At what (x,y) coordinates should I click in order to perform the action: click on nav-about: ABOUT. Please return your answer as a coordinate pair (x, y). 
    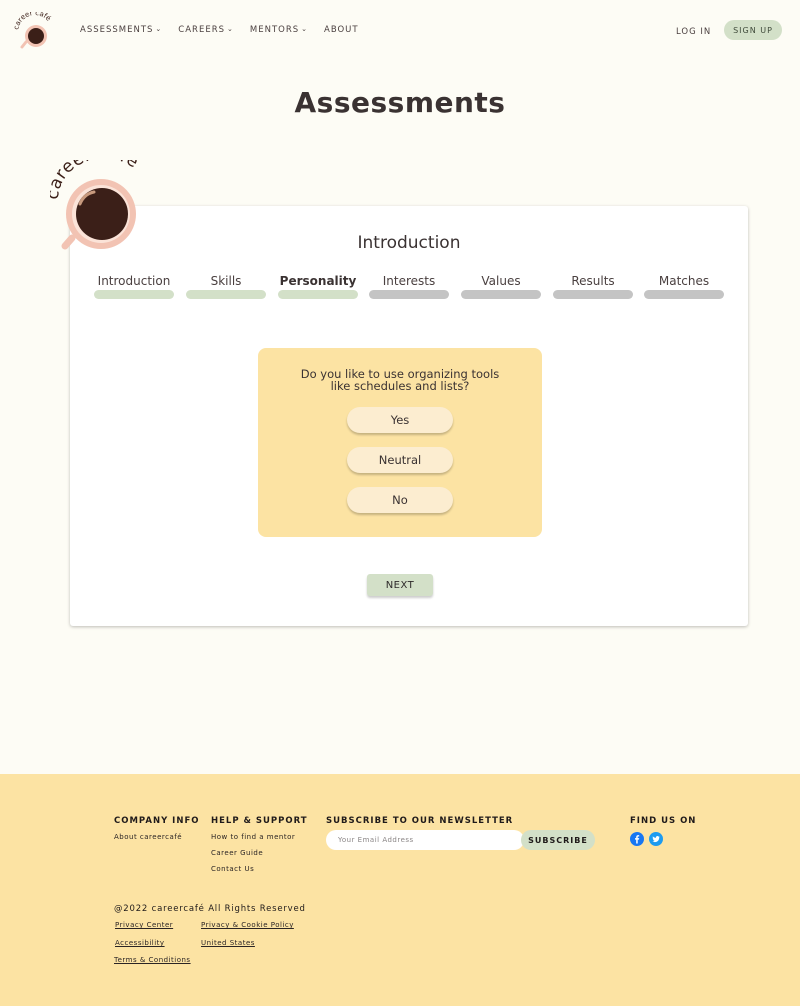
    Looking at the image, I should click on (341, 30).